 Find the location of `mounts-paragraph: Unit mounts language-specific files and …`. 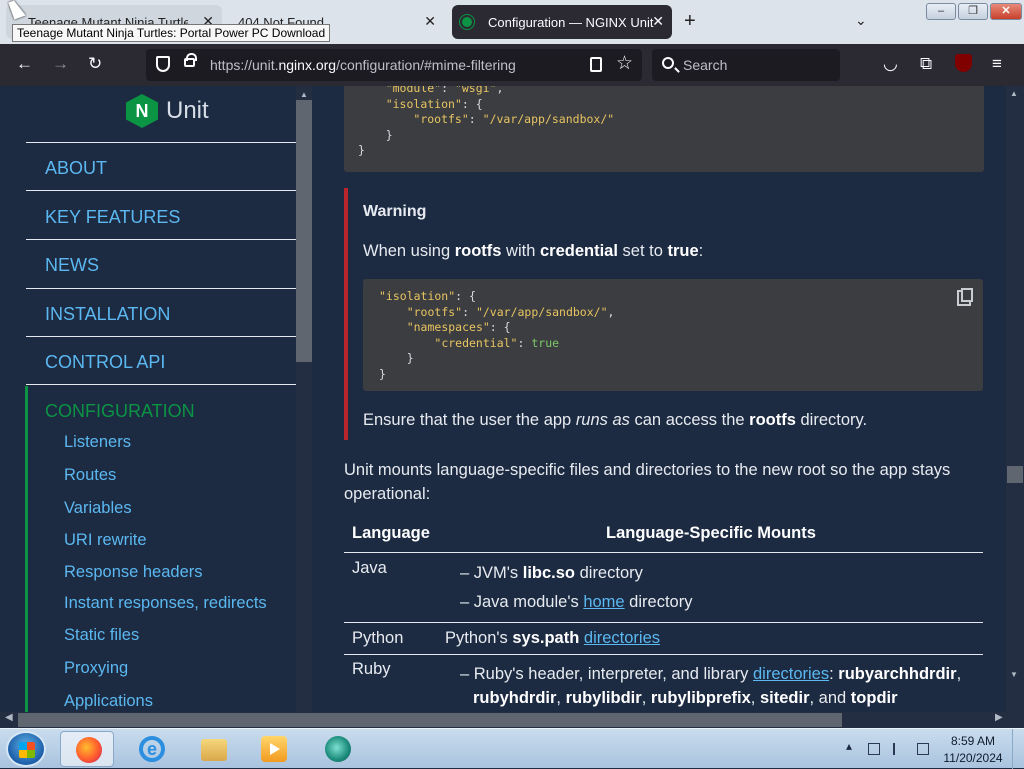

mounts-paragraph: Unit mounts language-specific files and … is located at coordinates (647, 482).